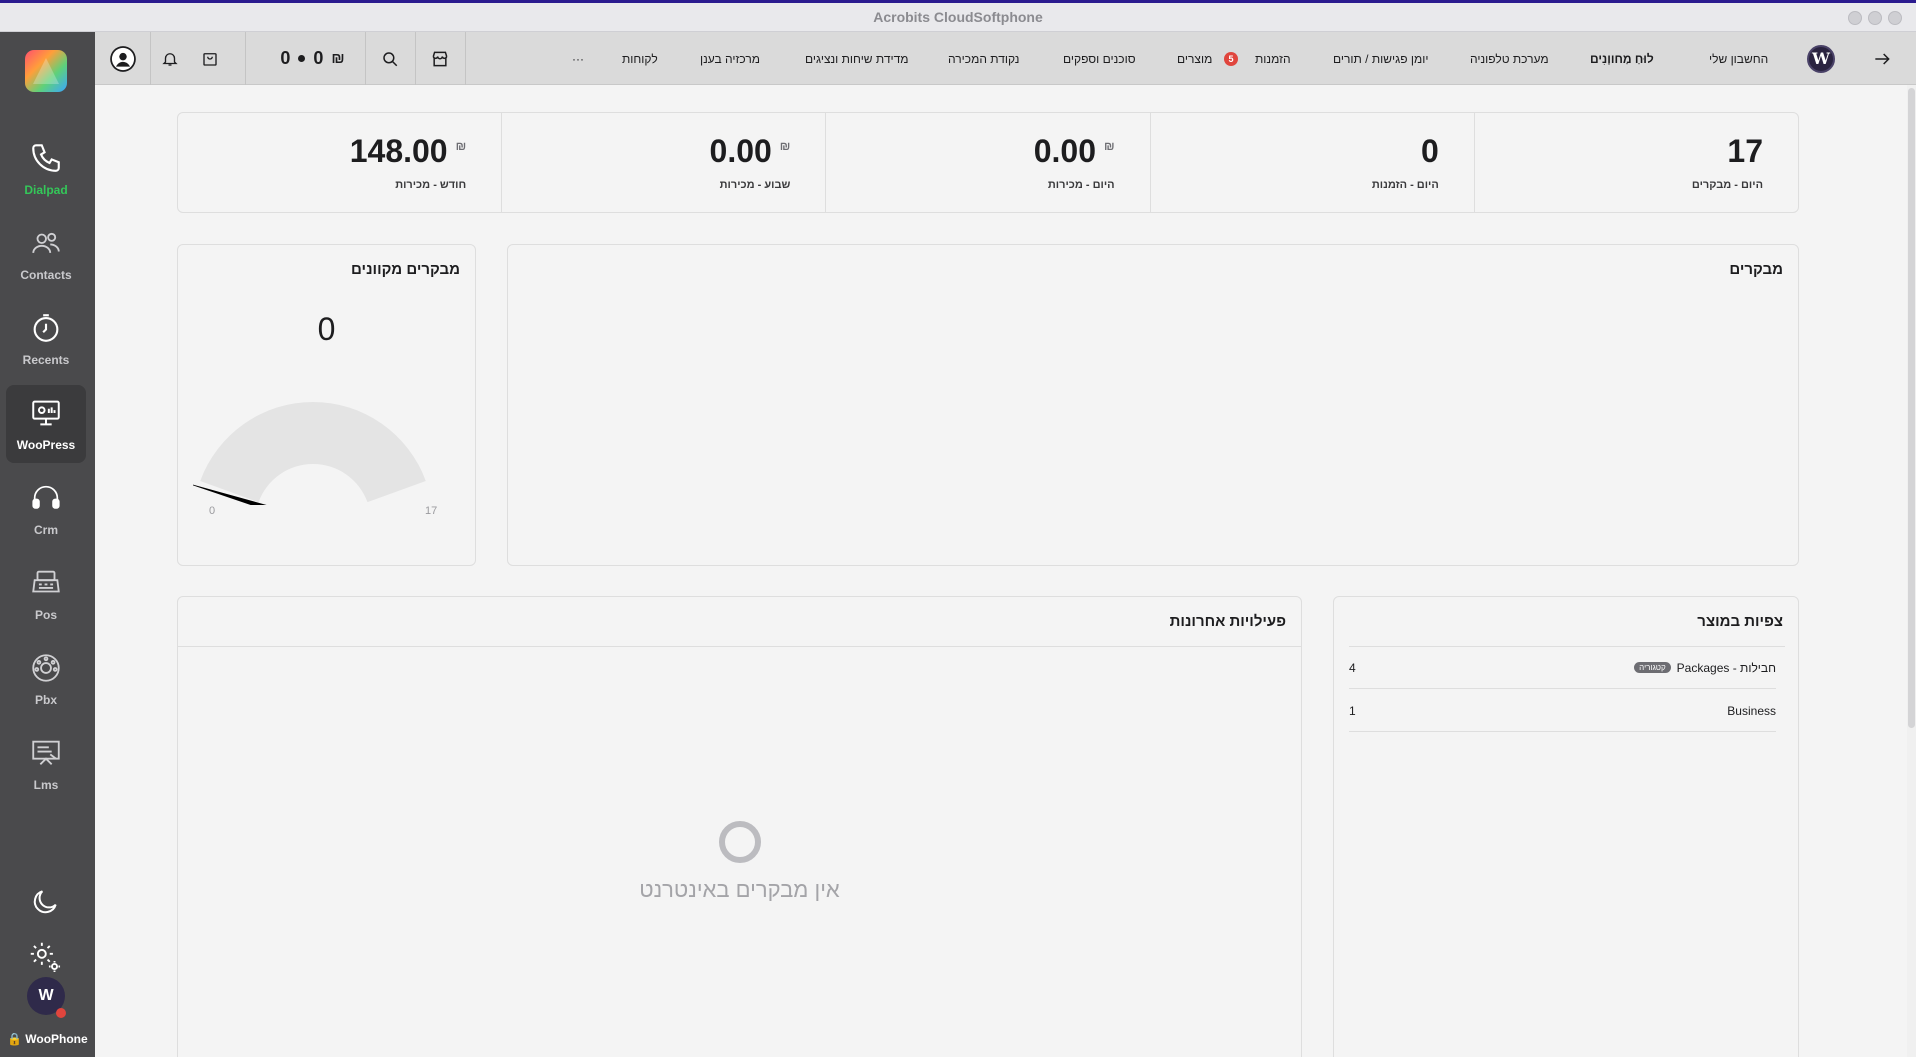  What do you see at coordinates (739, 842) in the screenshot?
I see `loading-ring-icon` at bounding box center [739, 842].